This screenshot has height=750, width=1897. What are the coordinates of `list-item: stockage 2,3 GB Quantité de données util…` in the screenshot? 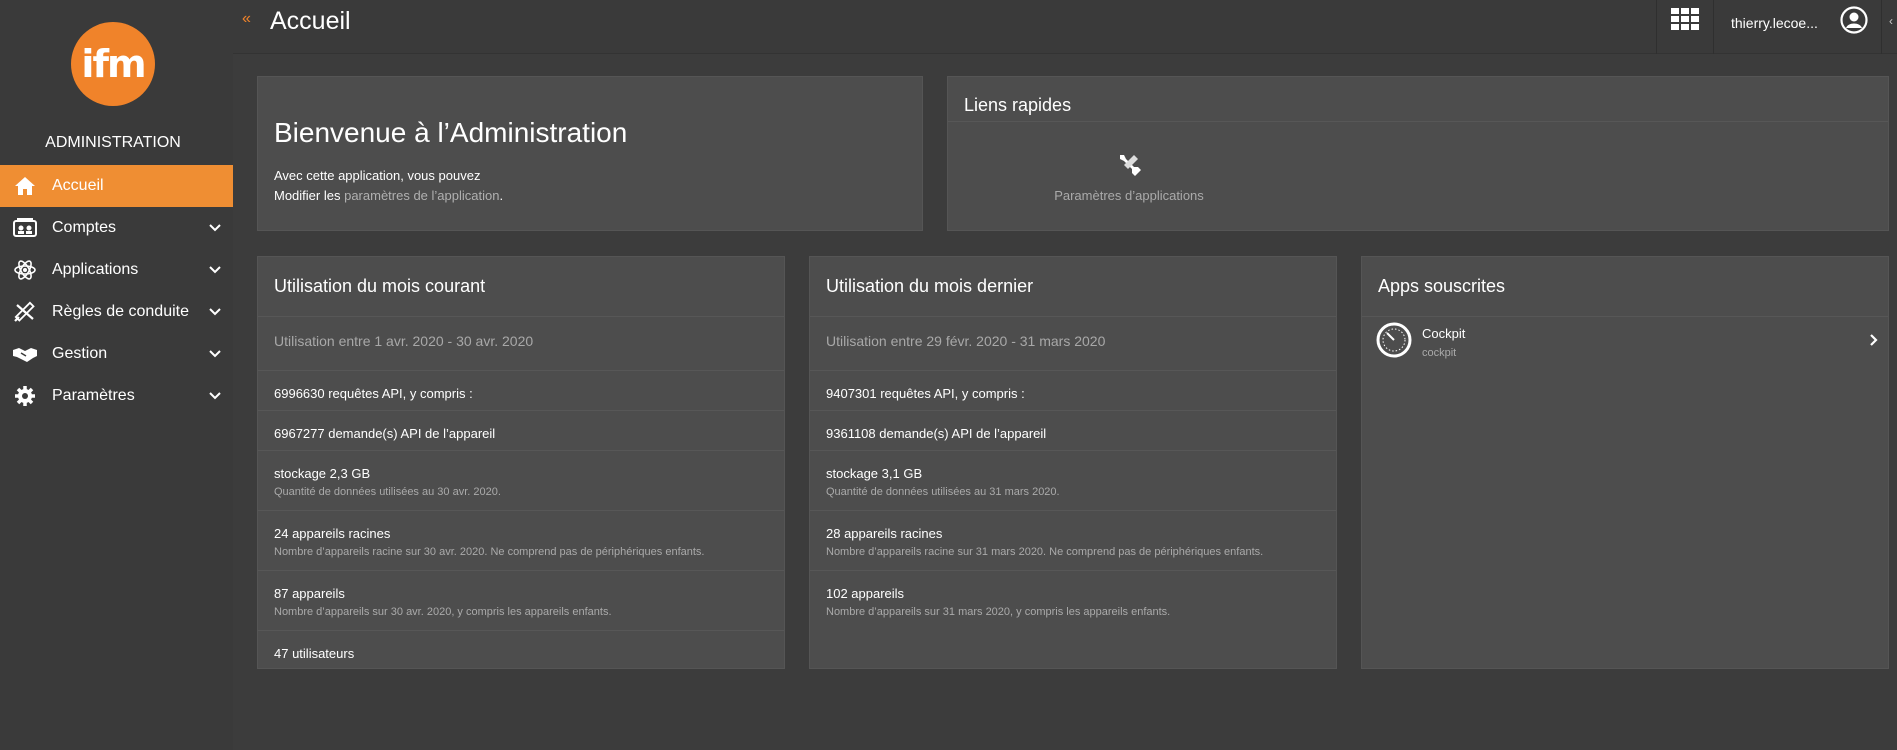 It's located at (521, 480).